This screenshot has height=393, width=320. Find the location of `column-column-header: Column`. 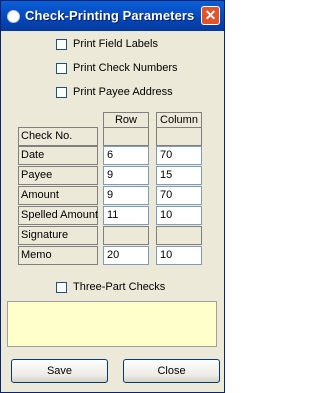

column-column-header: Column is located at coordinates (179, 120).